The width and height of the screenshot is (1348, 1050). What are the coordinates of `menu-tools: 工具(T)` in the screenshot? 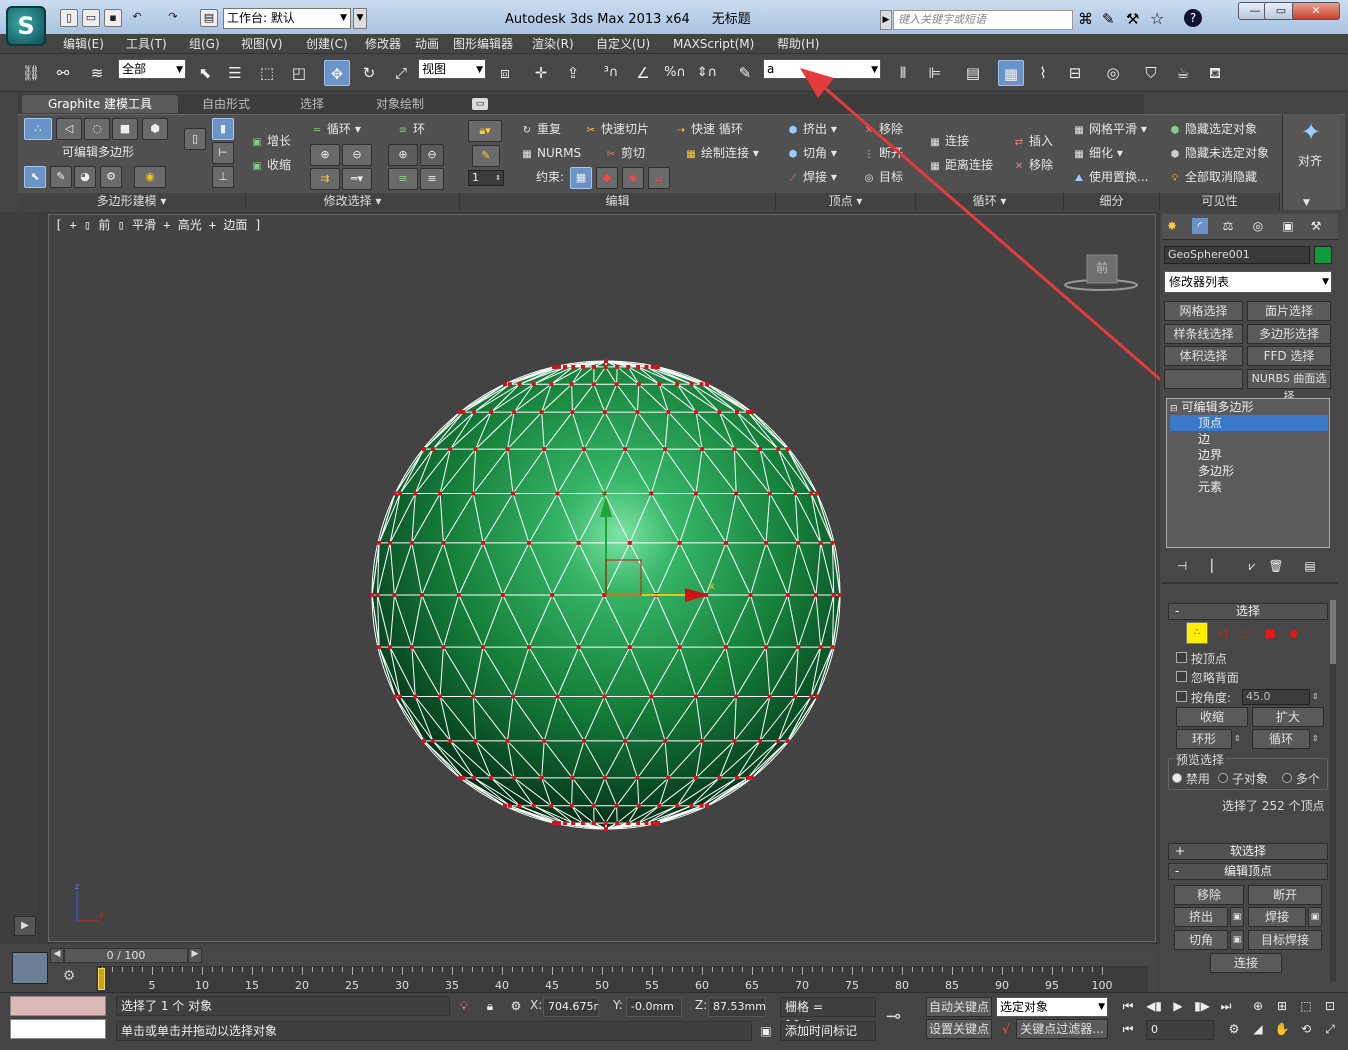 It's located at (146, 44).